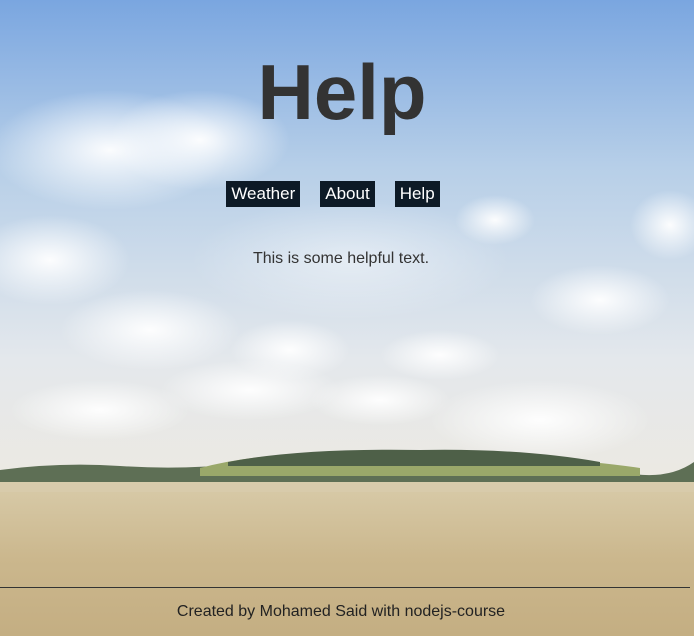 This screenshot has height=636, width=694. What do you see at coordinates (417, 194) in the screenshot?
I see `nav-link-help: Help` at bounding box center [417, 194].